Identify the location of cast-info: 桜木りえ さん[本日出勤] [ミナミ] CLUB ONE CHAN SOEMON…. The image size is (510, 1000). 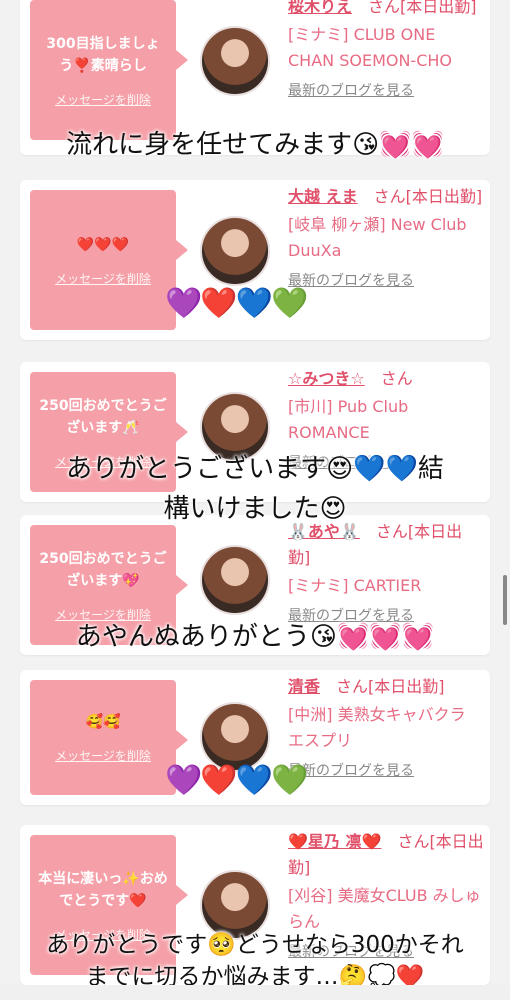
(386, 50).